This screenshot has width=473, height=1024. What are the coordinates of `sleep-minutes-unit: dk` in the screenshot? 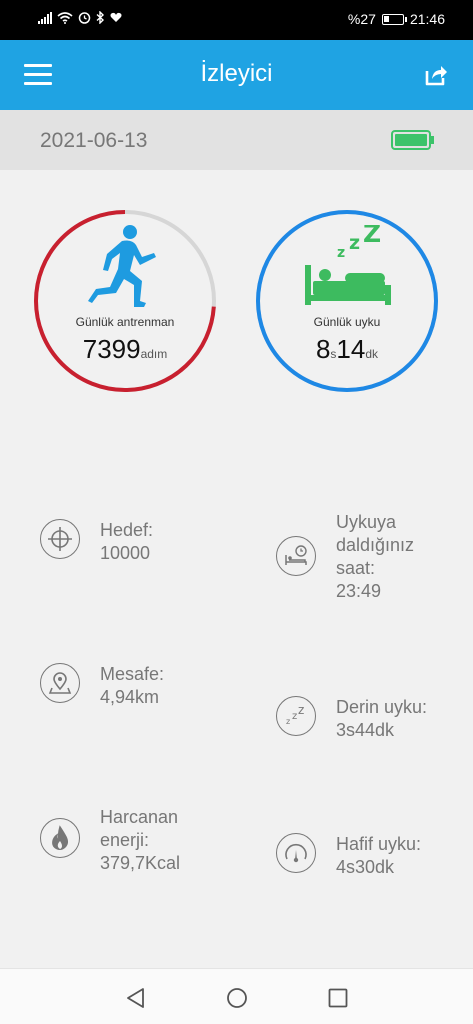 It's located at (372, 354).